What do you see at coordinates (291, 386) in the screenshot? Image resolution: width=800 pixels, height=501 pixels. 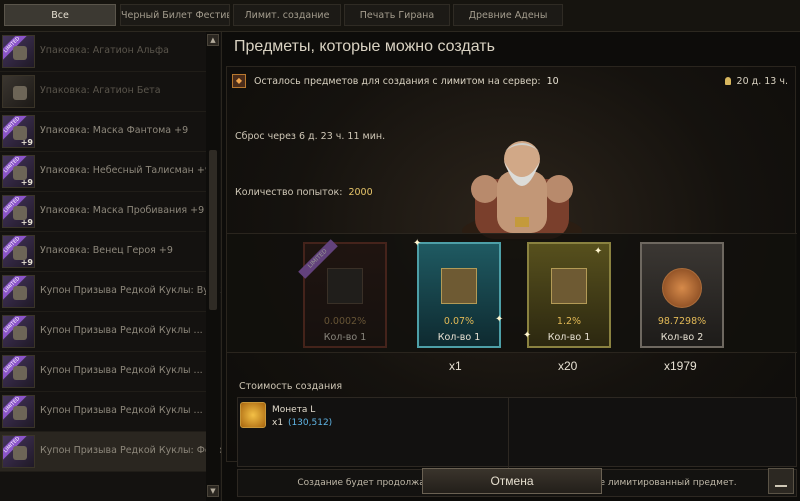 I see `cost-section-title: Стоимость создания` at bounding box center [291, 386].